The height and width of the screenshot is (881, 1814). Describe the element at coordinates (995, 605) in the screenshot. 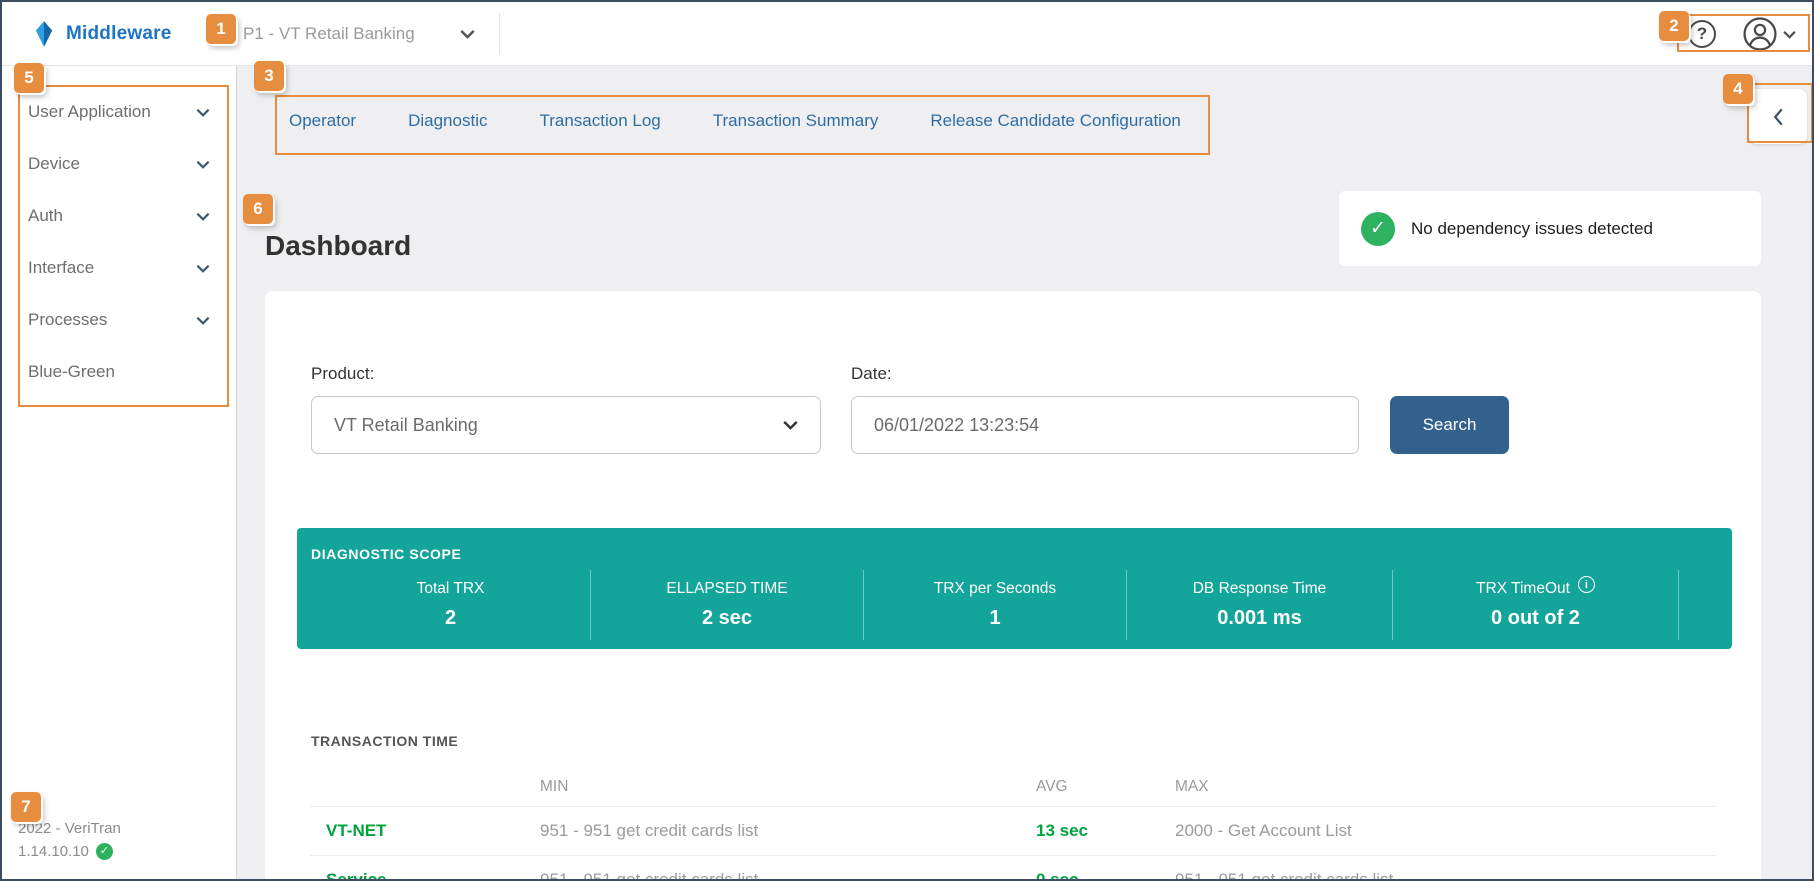

I see `stat-trx-per-seconds: TRX per Seconds 1` at that location.